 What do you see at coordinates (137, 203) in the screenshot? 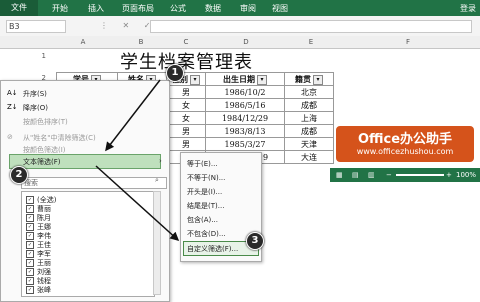
I see `arrow-to-custom-filter` at bounding box center [137, 203].